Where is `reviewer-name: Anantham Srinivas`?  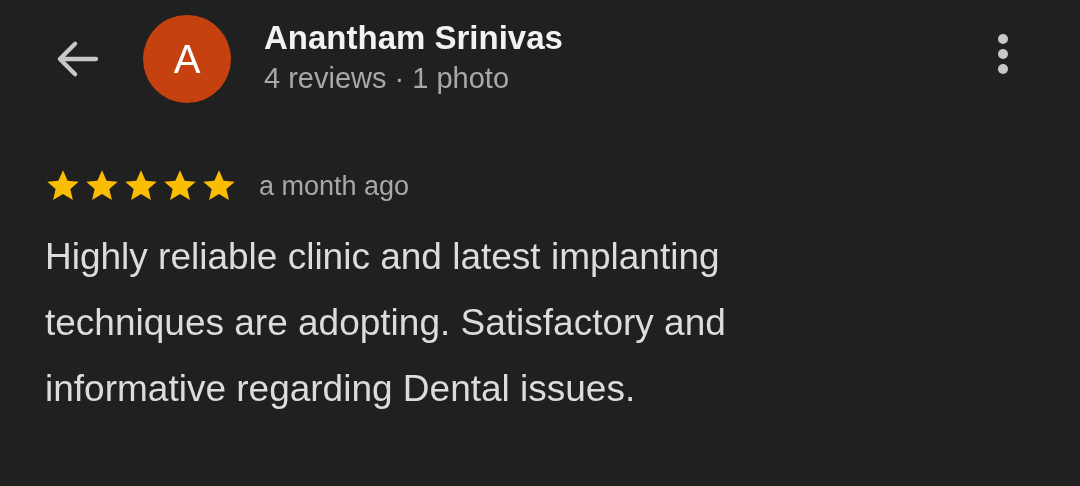
reviewer-name: Anantham Srinivas is located at coordinates (630, 38).